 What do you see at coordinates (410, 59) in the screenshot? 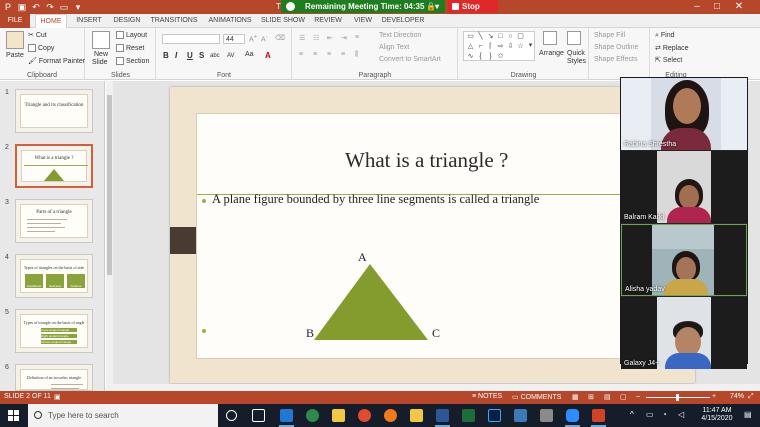
I see `convert-smartart-button: Convert to SmartArt` at bounding box center [410, 59].